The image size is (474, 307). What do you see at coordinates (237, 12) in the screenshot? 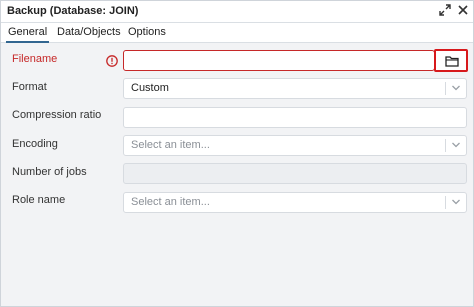
I see `dialog-titlebar: Backup (Database: JOIN)` at bounding box center [237, 12].